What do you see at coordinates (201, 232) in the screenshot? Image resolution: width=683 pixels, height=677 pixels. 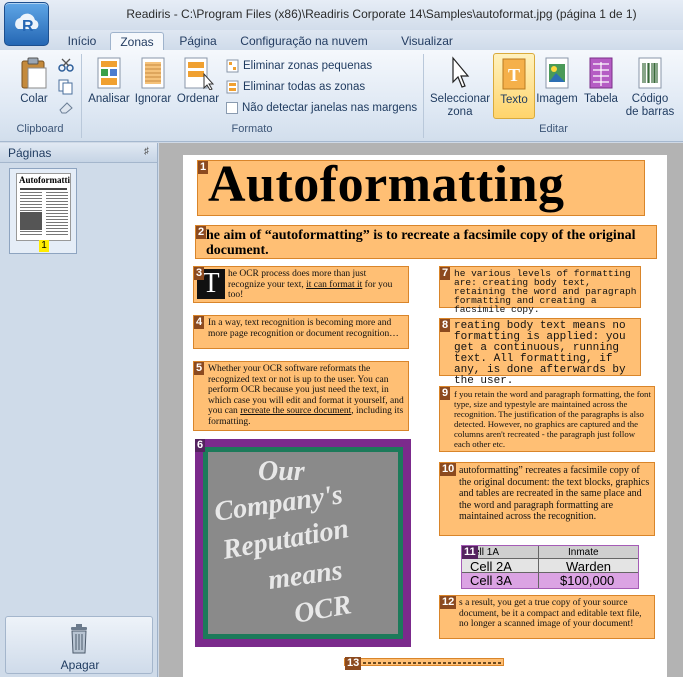 I see `zone-number: 2` at bounding box center [201, 232].